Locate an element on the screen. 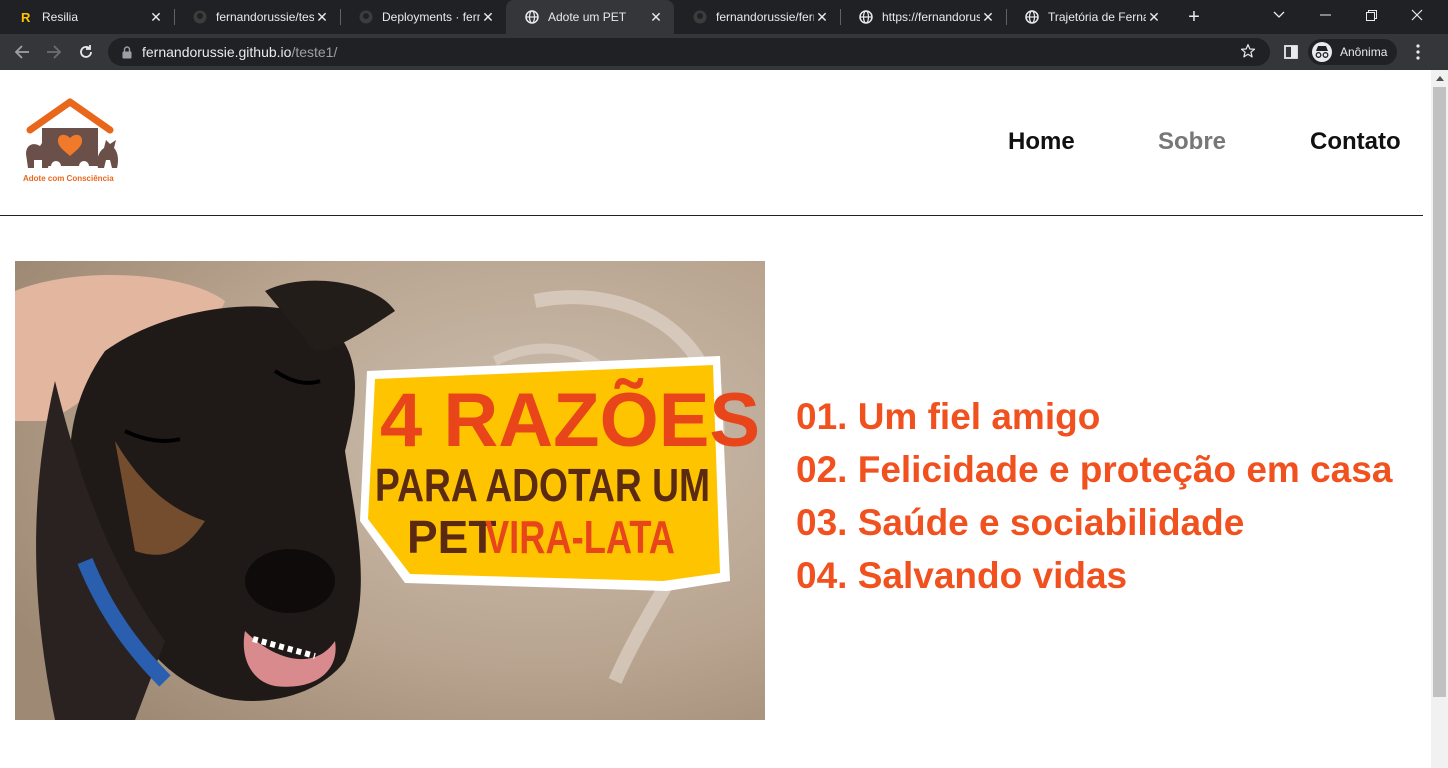 This screenshot has width=1448, height=768. forward-arrow-icon is located at coordinates (54, 52).